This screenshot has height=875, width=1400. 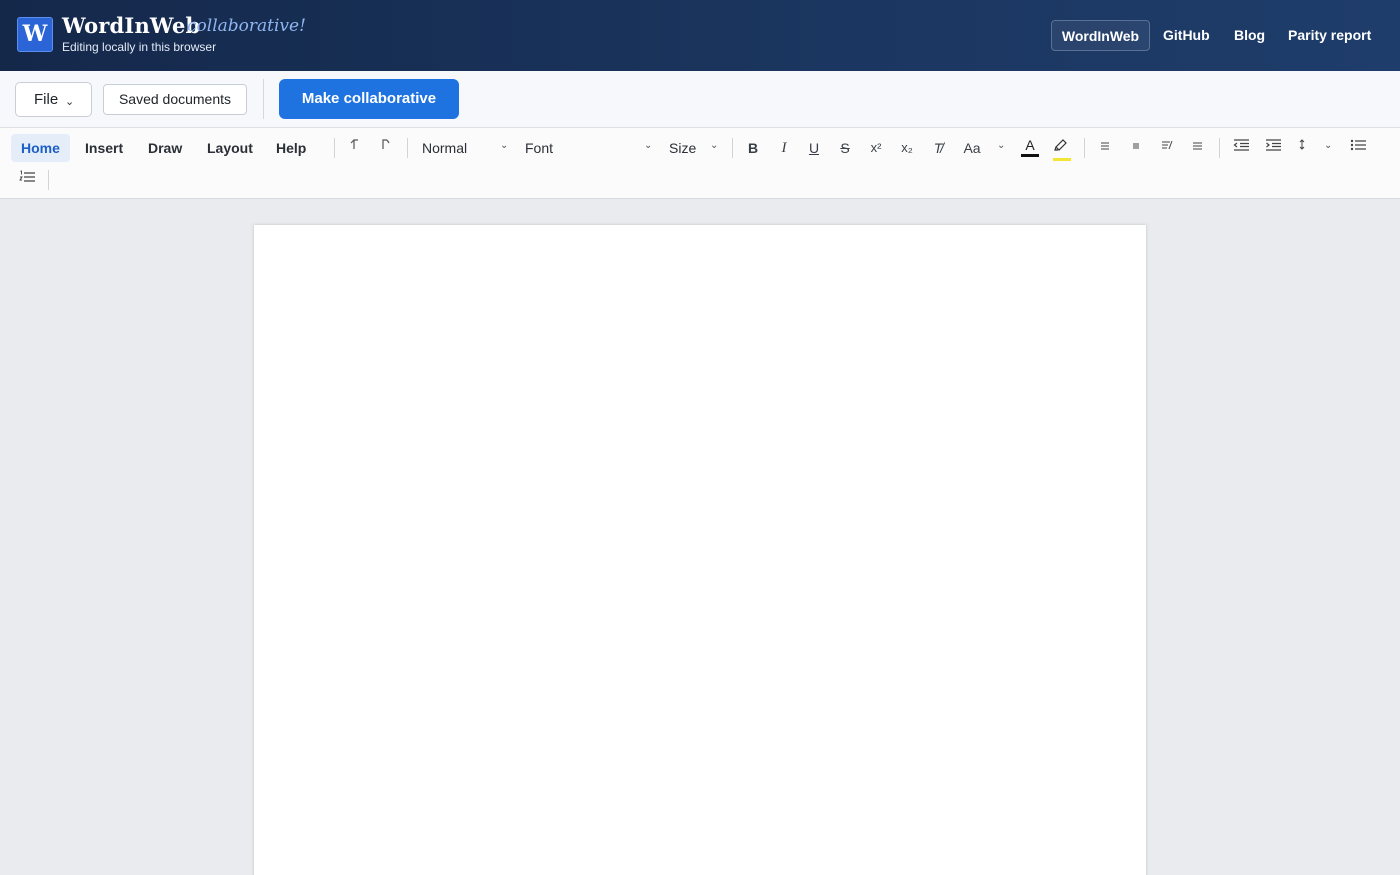 I want to click on saved-documents-button: Saved documents, so click(x=175, y=99).